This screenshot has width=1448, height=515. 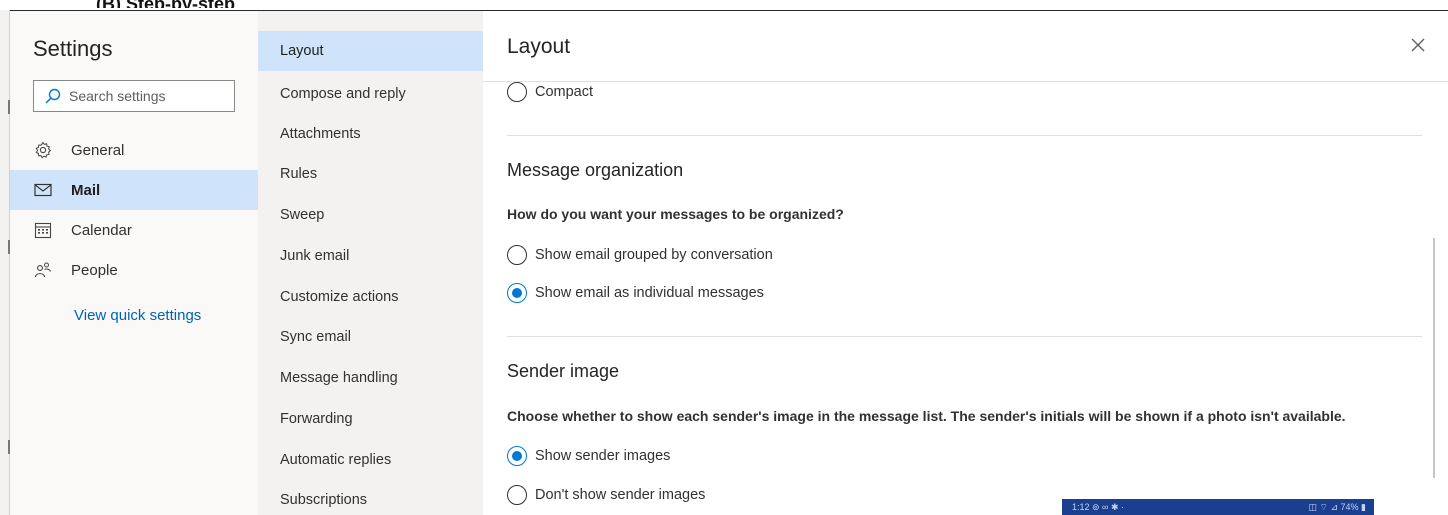 I want to click on section-heading-sender-image: Sender image, so click(x=563, y=371).